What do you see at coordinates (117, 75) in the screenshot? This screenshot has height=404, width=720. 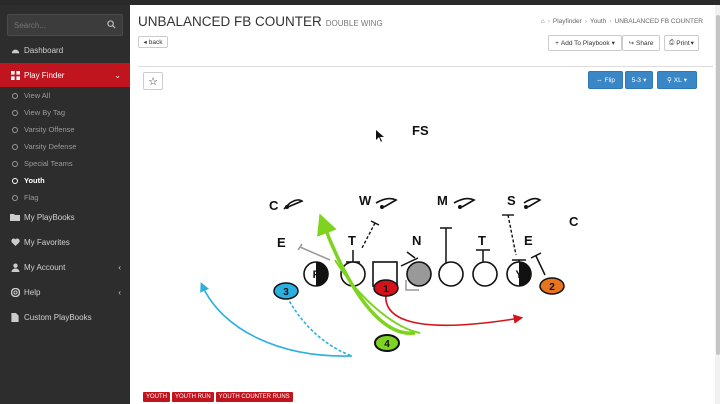 I see `chevron-down-icon: ⌄` at bounding box center [117, 75].